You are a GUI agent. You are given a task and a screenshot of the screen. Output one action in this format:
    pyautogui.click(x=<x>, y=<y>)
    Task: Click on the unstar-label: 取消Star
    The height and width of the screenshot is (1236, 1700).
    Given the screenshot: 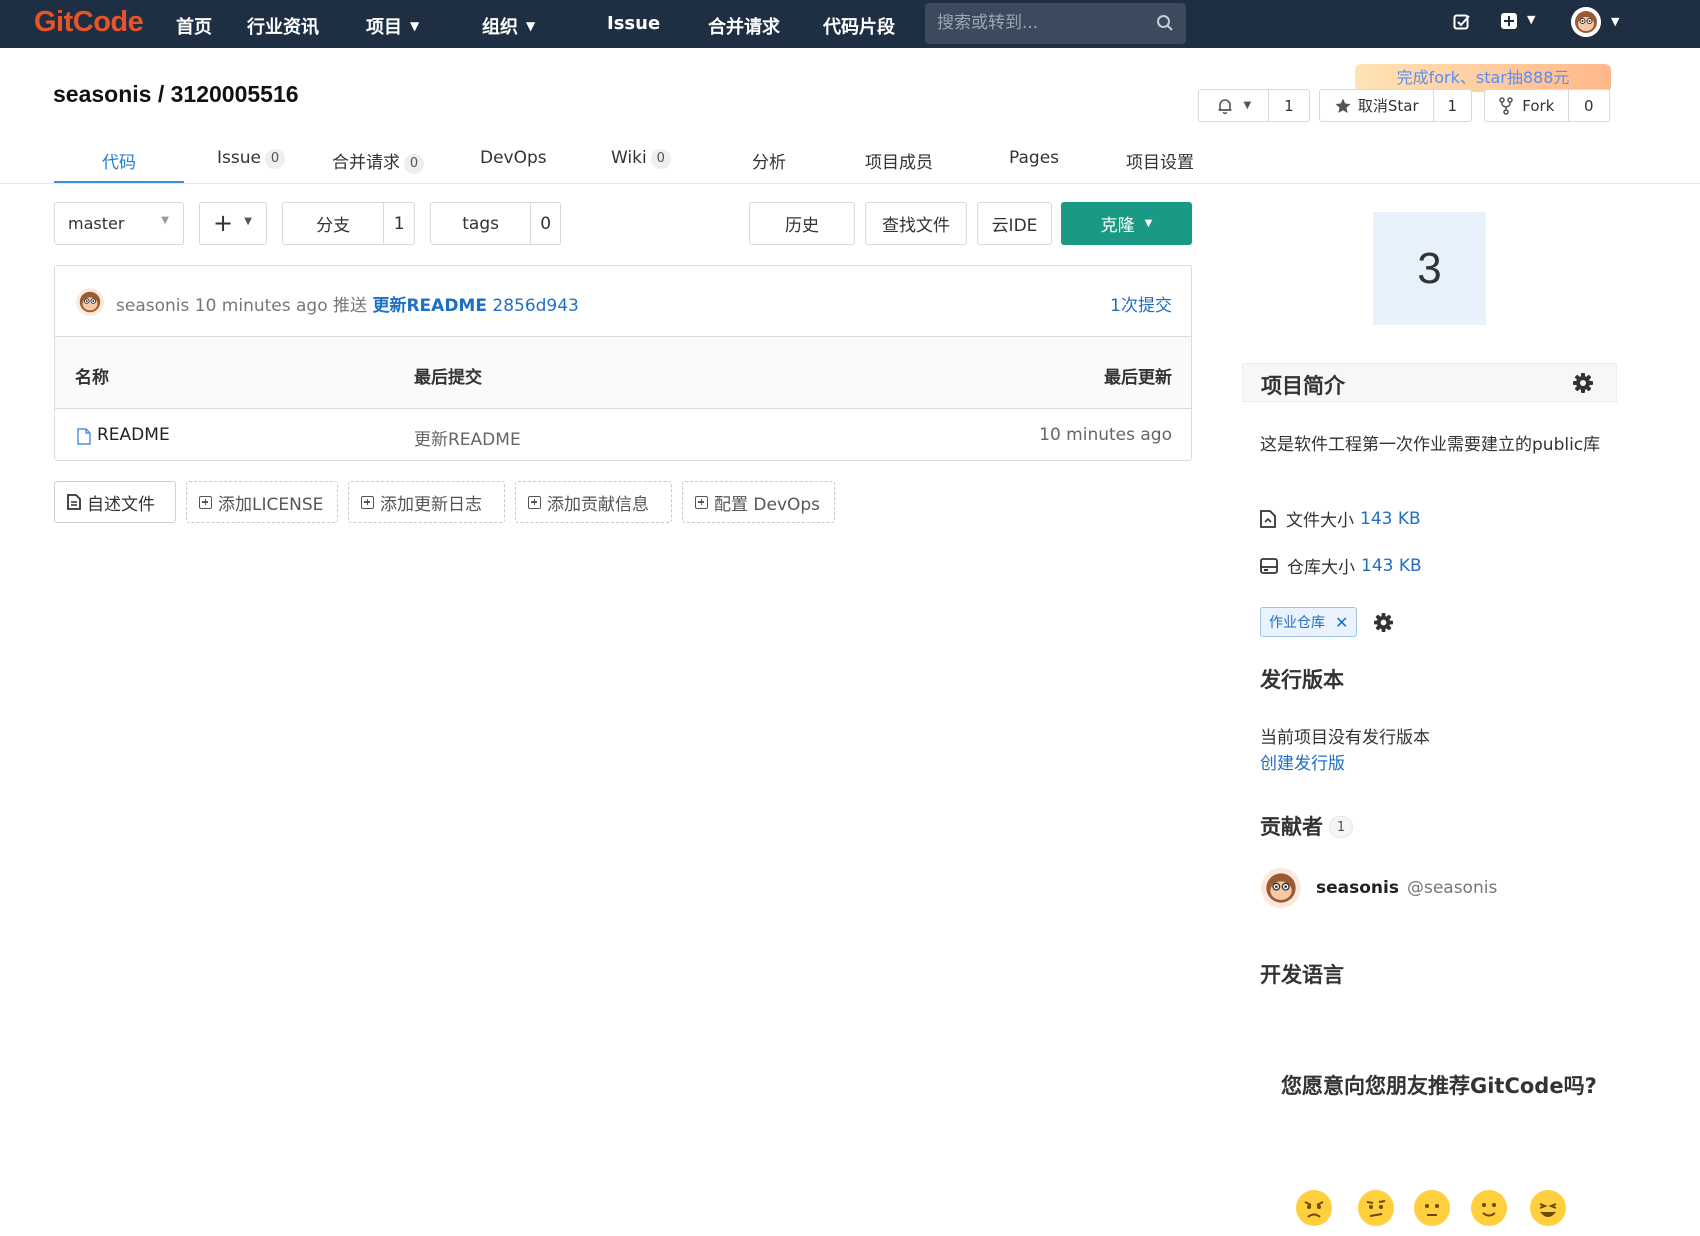 What is the action you would take?
    pyautogui.click(x=1388, y=106)
    